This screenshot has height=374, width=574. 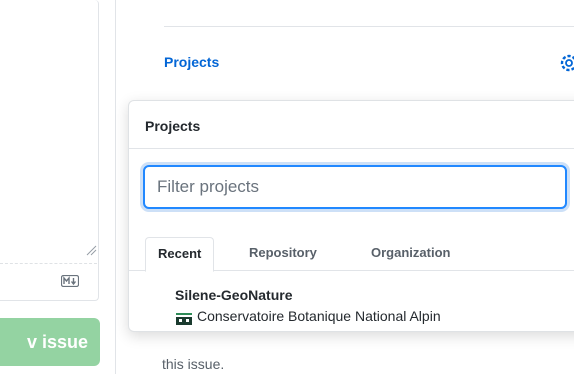 I want to click on resize-grip-icon, so click(x=91, y=249).